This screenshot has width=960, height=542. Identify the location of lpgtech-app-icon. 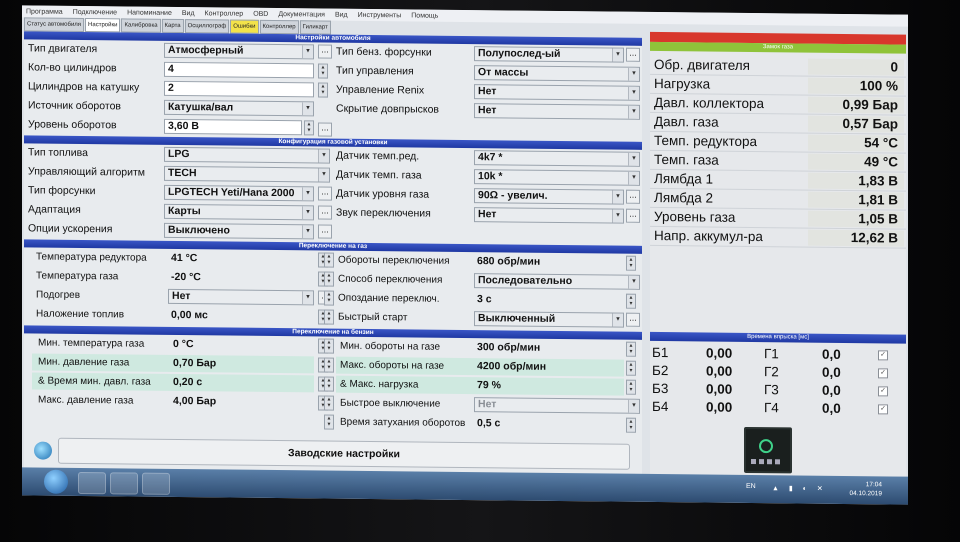
(156, 483).